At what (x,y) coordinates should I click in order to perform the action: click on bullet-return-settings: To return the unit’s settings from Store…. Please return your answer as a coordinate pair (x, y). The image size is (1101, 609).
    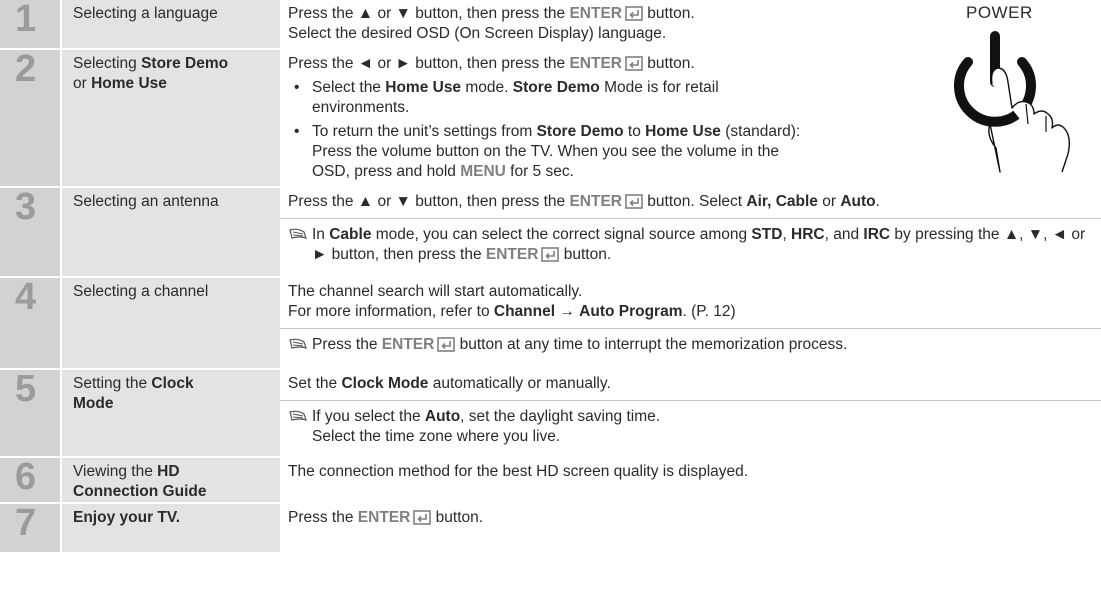
    Looking at the image, I should click on (548, 152).